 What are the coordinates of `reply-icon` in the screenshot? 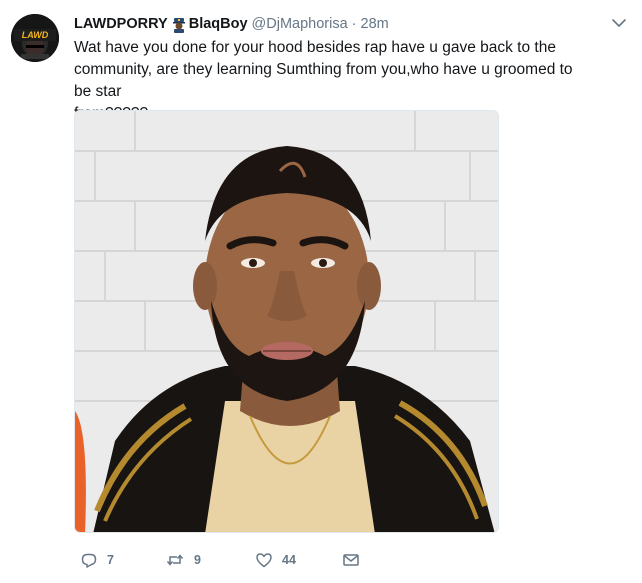 It's located at (89, 560).